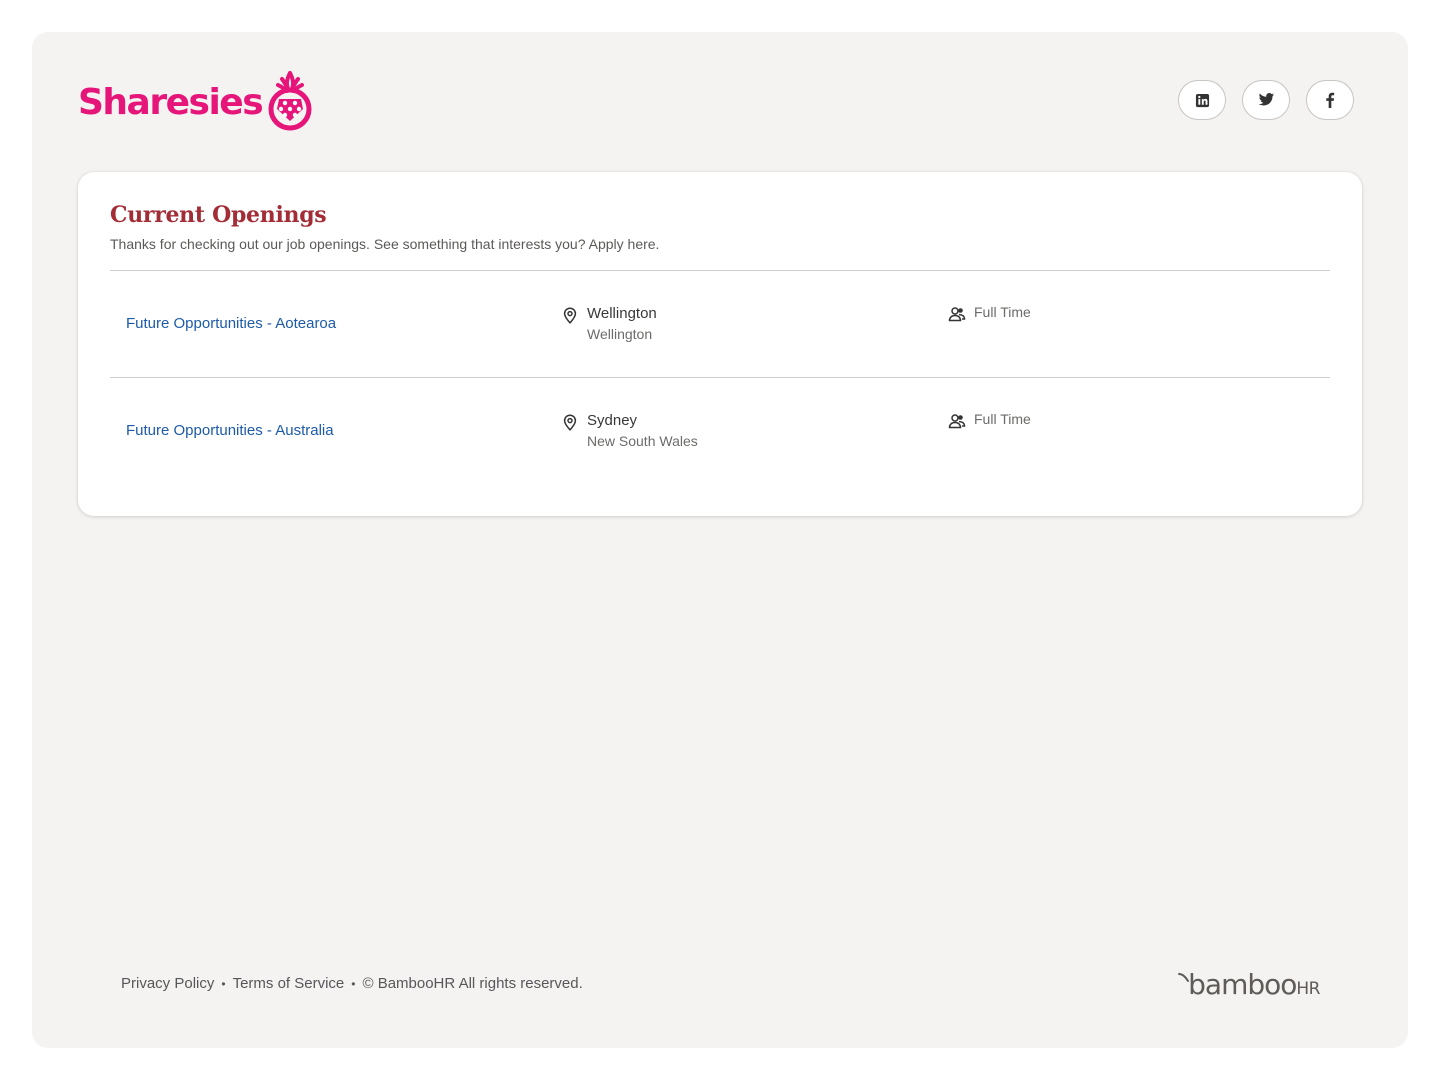 This screenshot has height=1080, width=1440. Describe the element at coordinates (1242, 984) in the screenshot. I see `bamboohr-logo-text: bamboo` at that location.